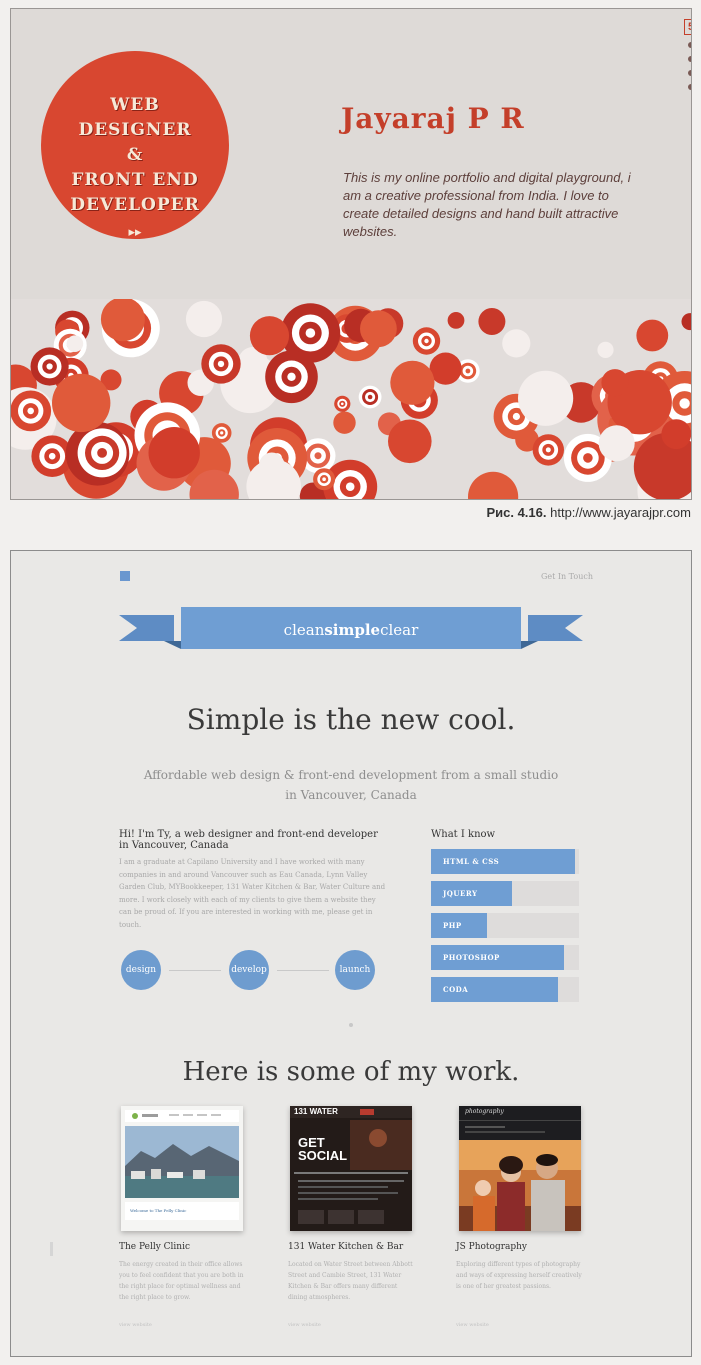 Image resolution: width=701 pixels, height=1365 pixels. I want to click on work-thumbnail-js-photography: photography, so click(520, 1168).